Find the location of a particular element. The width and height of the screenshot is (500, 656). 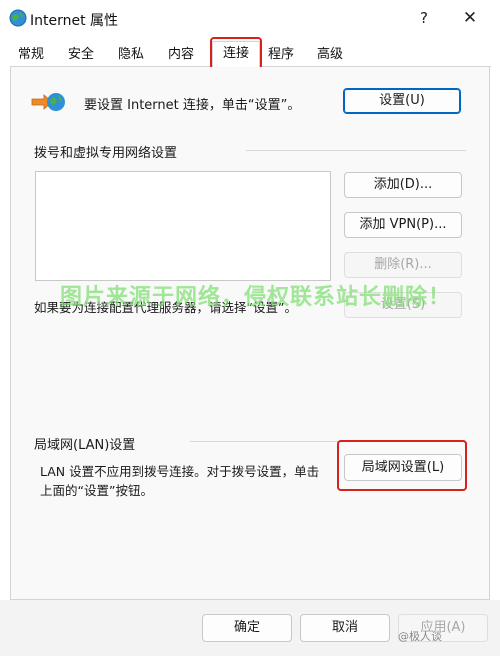

dialup-group-line is located at coordinates (356, 150).